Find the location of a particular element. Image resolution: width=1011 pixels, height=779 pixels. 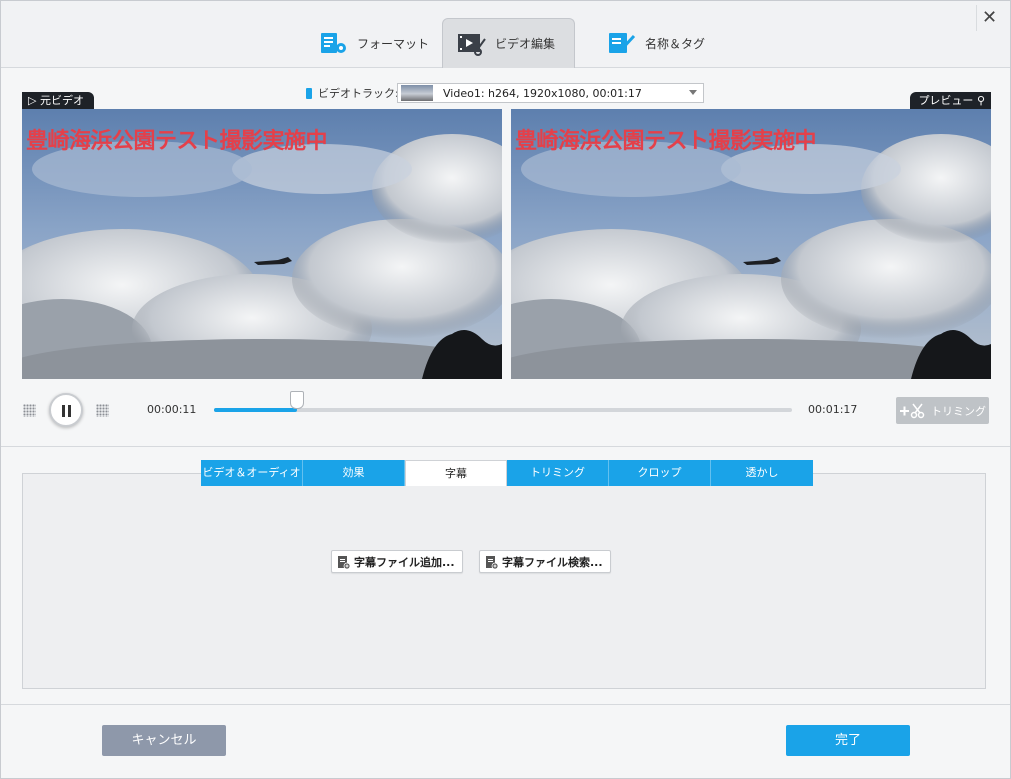

video-edit-icon is located at coordinates (472, 44).